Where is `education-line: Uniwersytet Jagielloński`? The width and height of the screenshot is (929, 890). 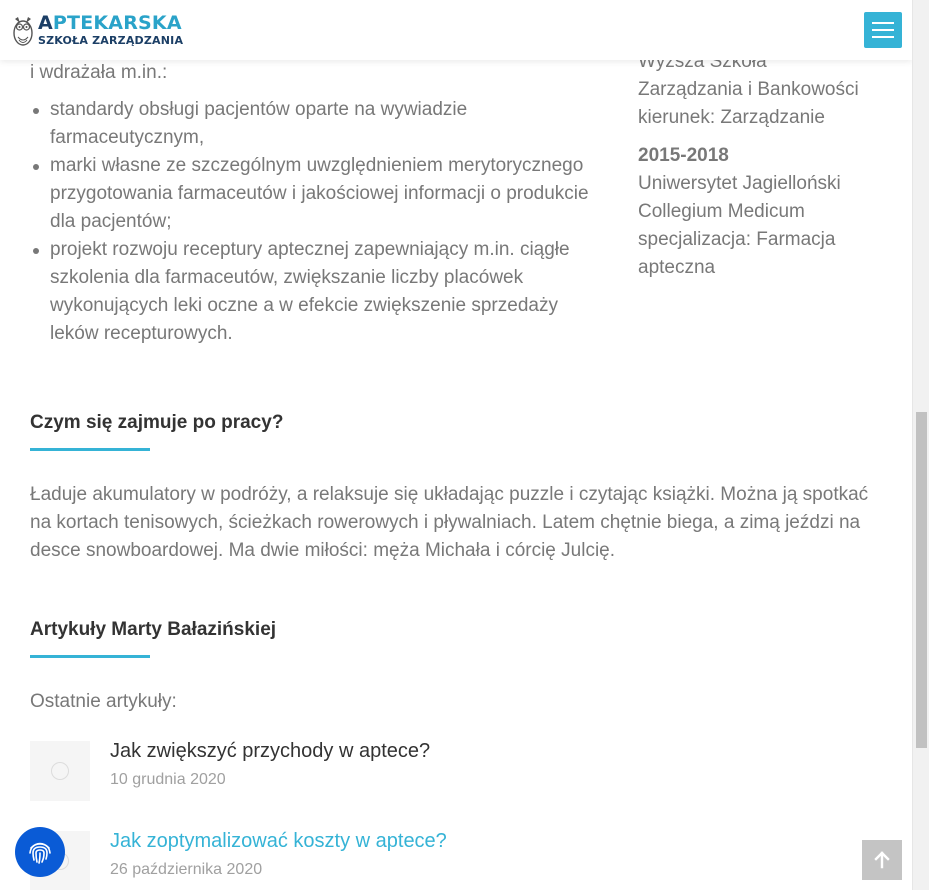 education-line: Uniwersytet Jagielloński is located at coordinates (739, 183).